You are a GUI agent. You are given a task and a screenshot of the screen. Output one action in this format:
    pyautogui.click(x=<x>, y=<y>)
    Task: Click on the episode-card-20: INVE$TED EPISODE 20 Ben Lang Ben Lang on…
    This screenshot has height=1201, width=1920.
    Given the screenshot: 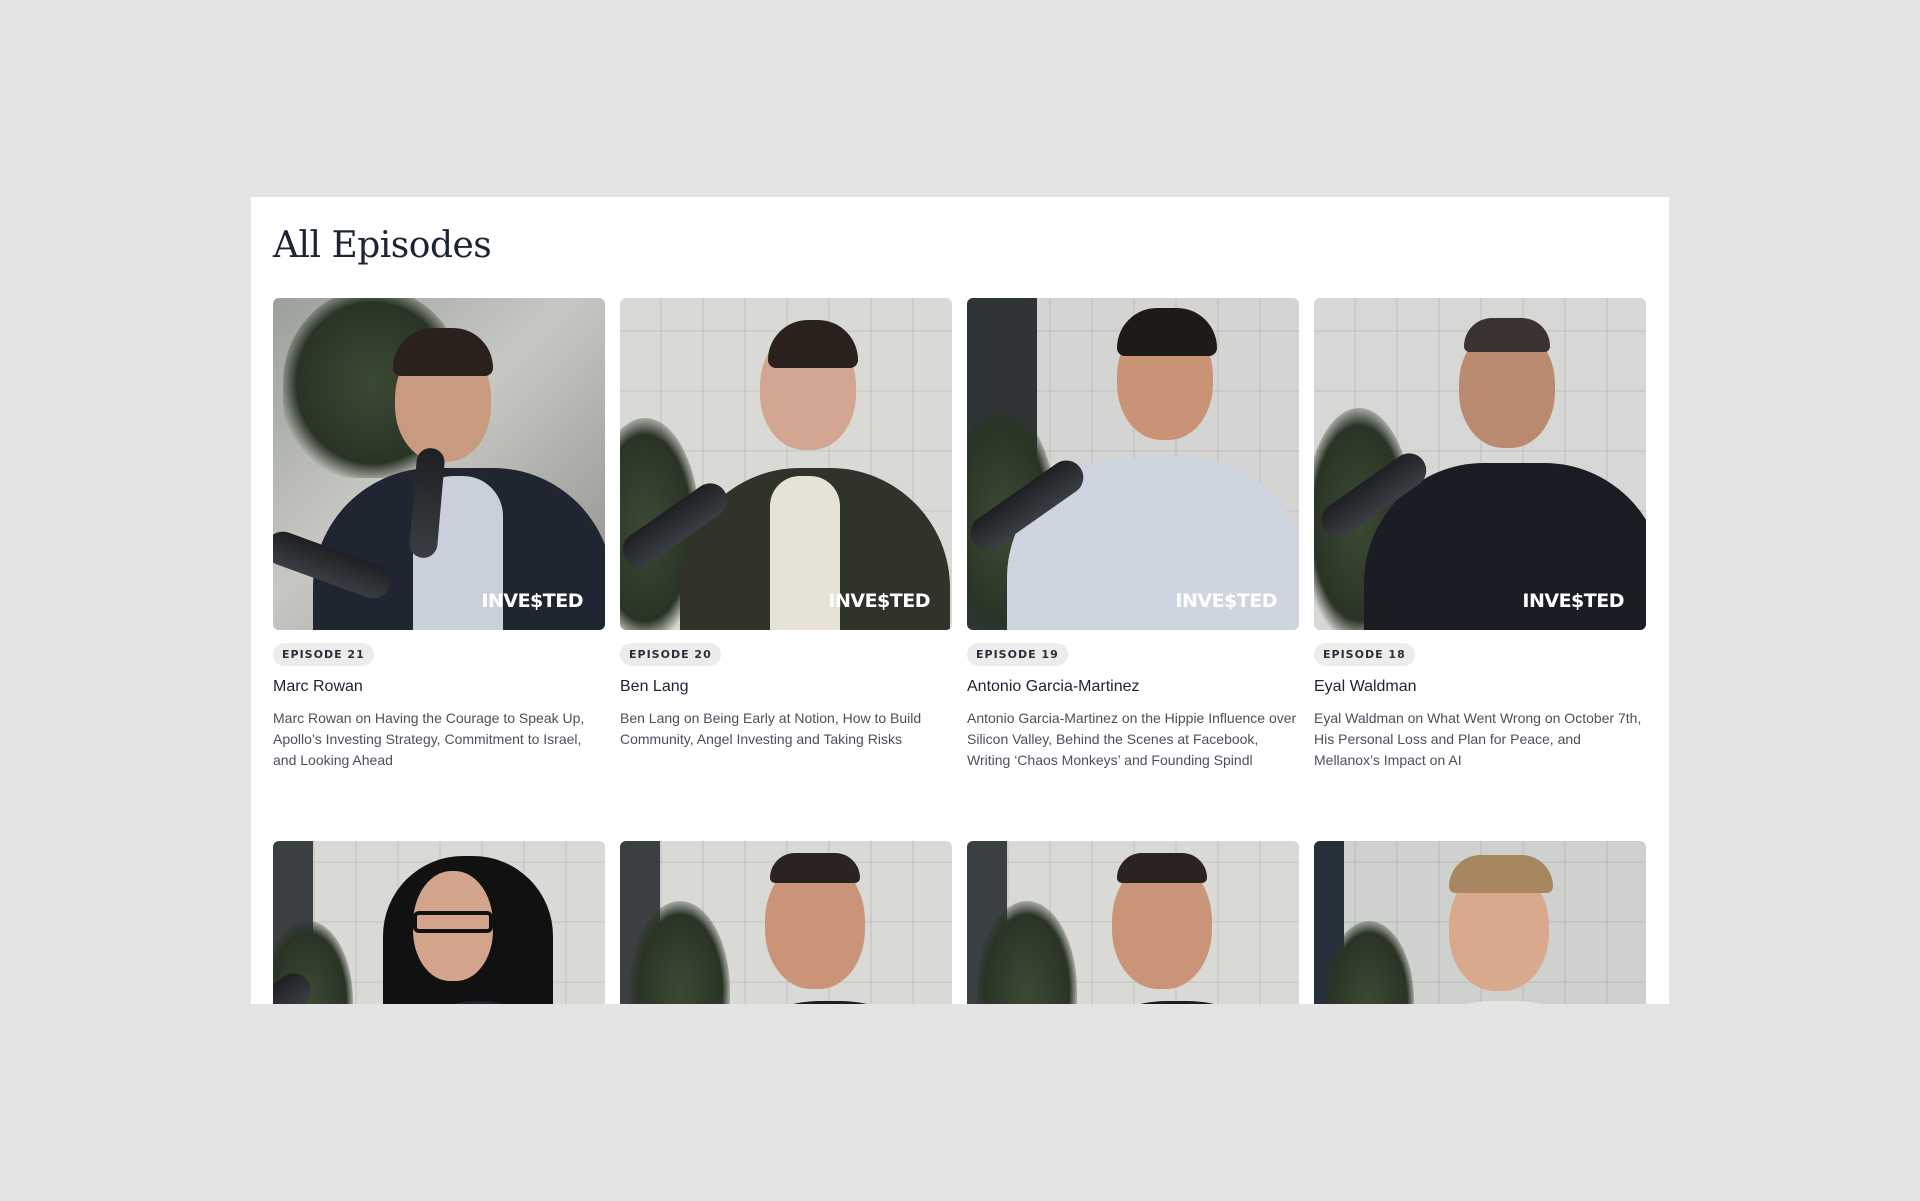 What is the action you would take?
    pyautogui.click(x=786, y=556)
    